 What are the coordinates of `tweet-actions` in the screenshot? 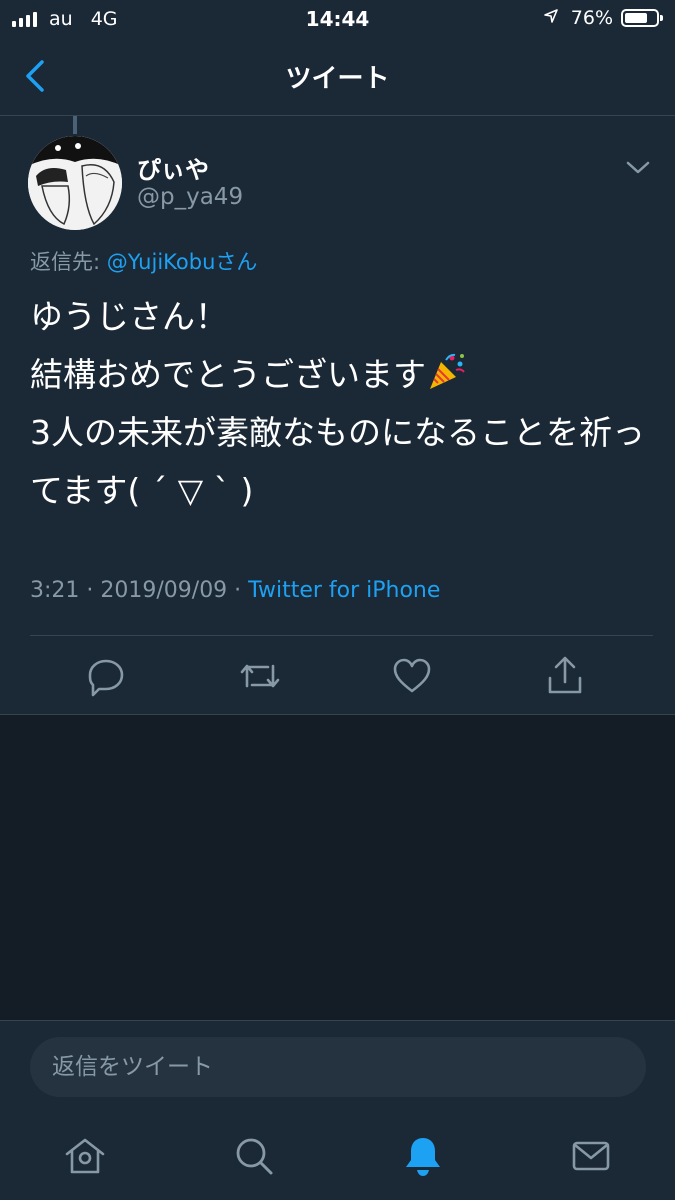 It's located at (337, 676).